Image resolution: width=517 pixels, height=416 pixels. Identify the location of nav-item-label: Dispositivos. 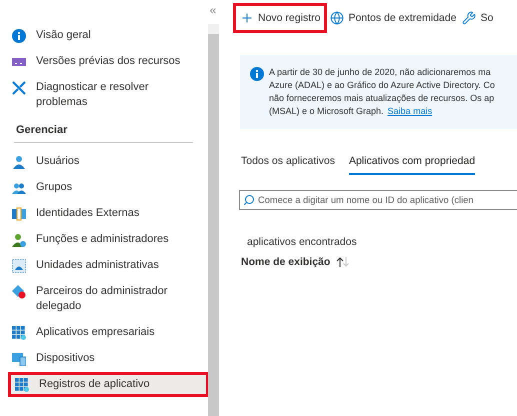
(66, 358).